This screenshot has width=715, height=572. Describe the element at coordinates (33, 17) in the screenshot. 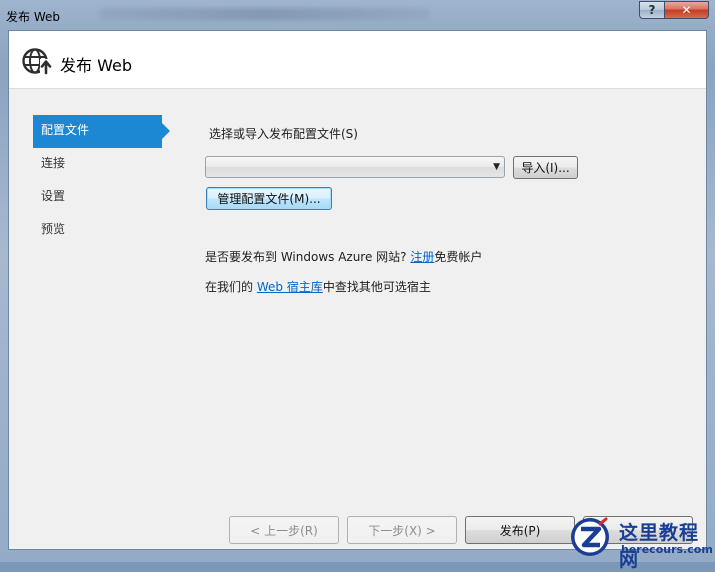

I see `window-title: 发布 Web` at that location.